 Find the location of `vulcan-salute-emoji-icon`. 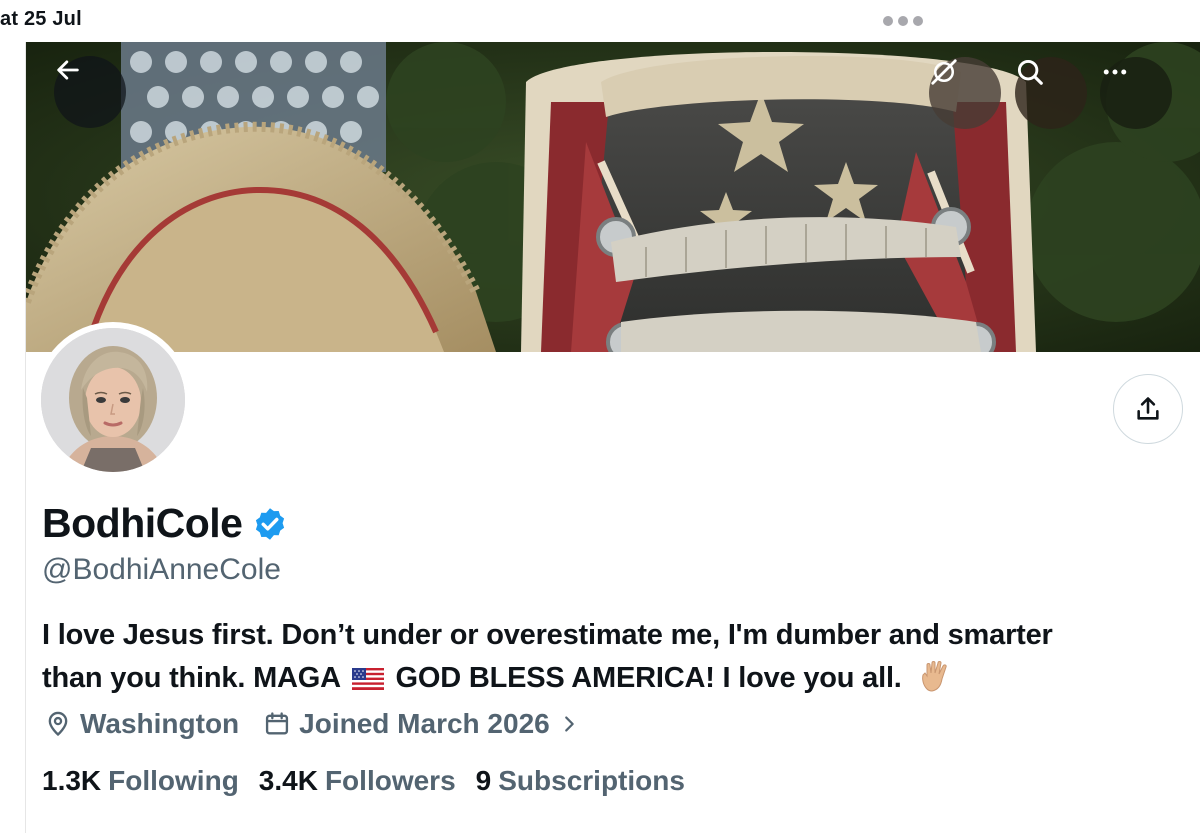

vulcan-salute-emoji-icon is located at coordinates (935, 682).